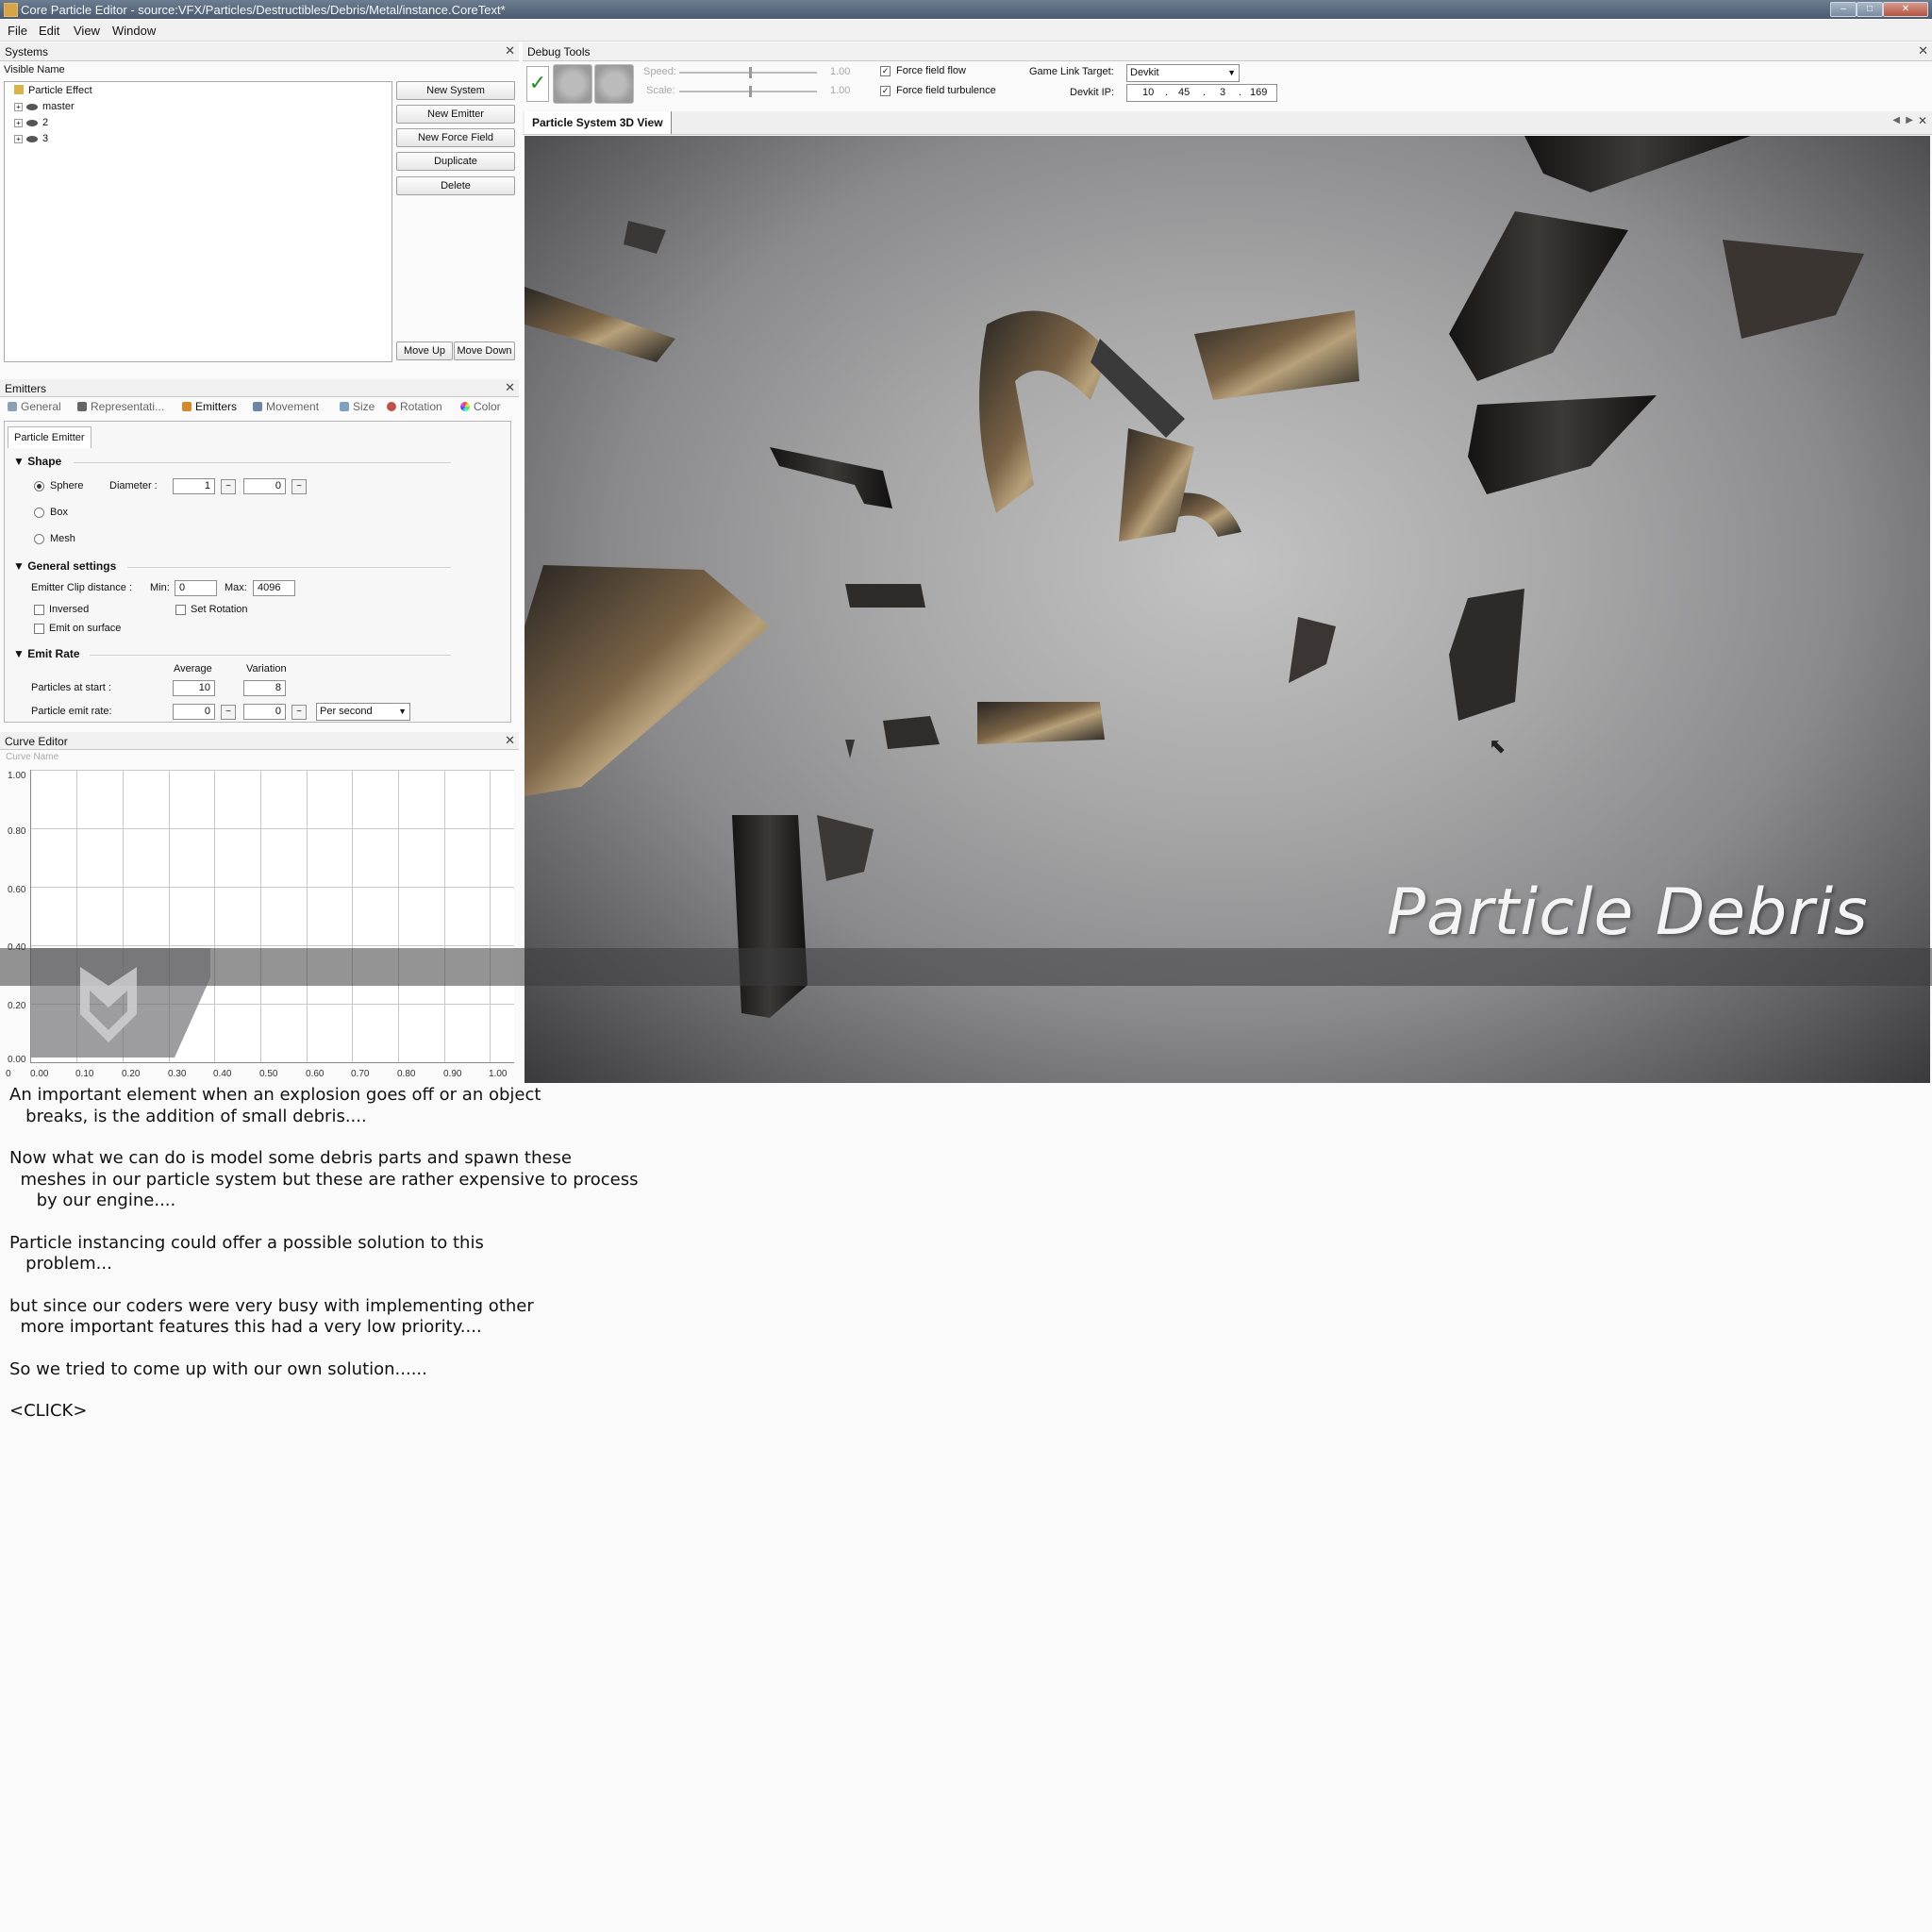  What do you see at coordinates (39, 513) in the screenshot?
I see `radio-box` at bounding box center [39, 513].